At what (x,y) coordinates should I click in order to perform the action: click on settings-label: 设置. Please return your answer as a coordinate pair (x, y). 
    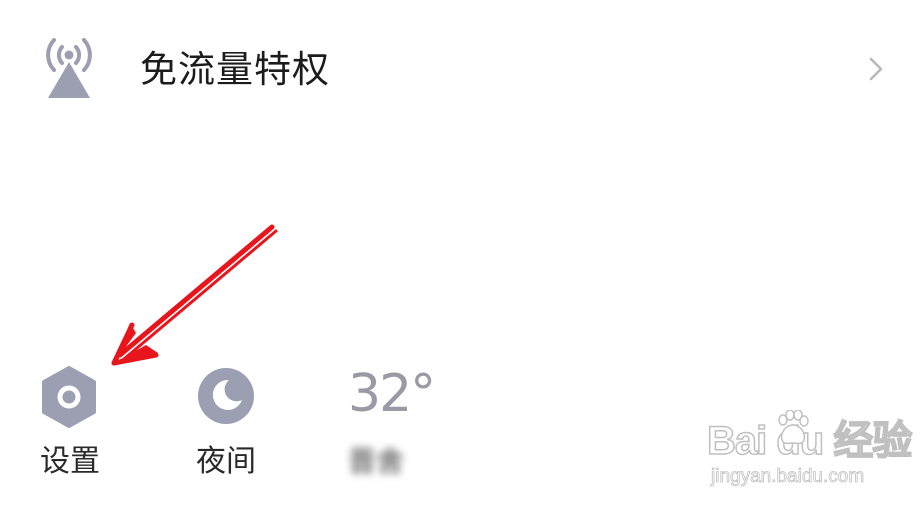
    Looking at the image, I should click on (70, 461).